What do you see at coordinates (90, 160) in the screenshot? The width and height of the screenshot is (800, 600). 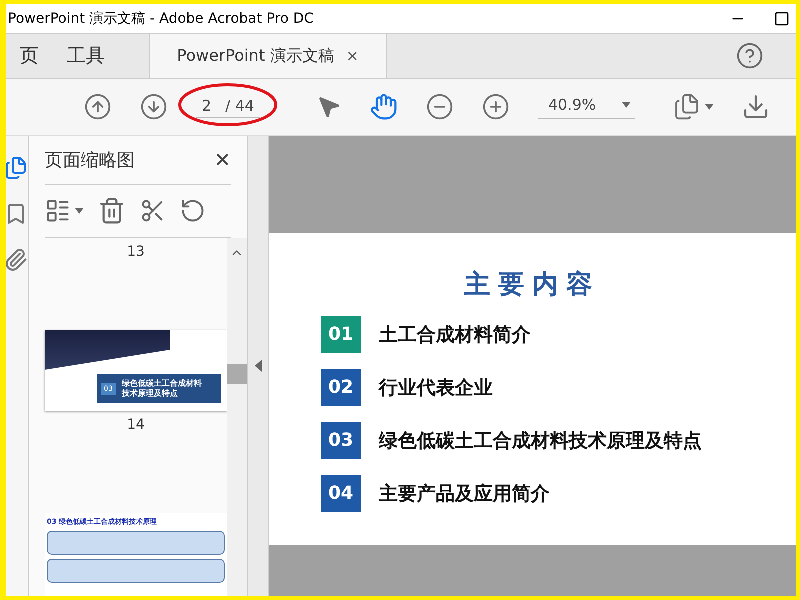 I see `panel-title: 页面缩略图` at bounding box center [90, 160].